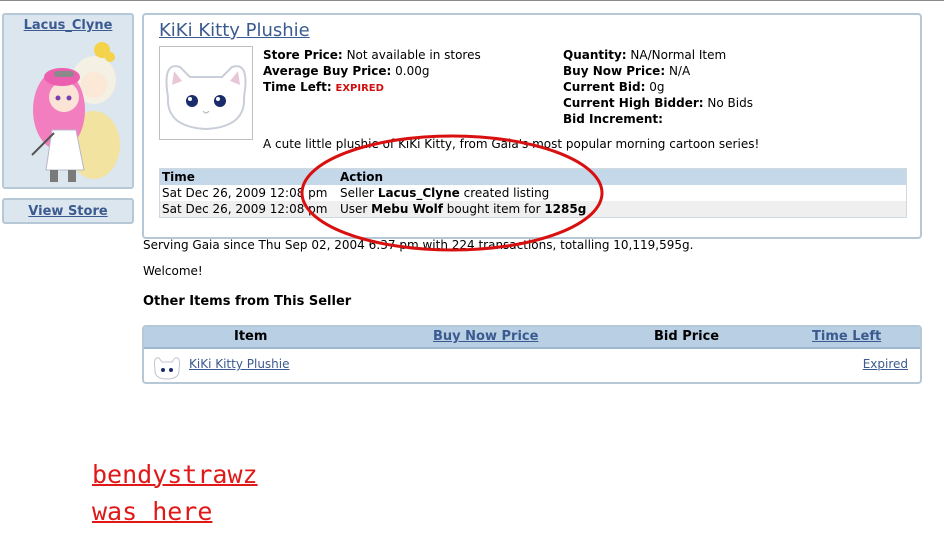 The width and height of the screenshot is (944, 556). Describe the element at coordinates (152, 511) in the screenshot. I see `graffiti-line-2: was here` at that location.